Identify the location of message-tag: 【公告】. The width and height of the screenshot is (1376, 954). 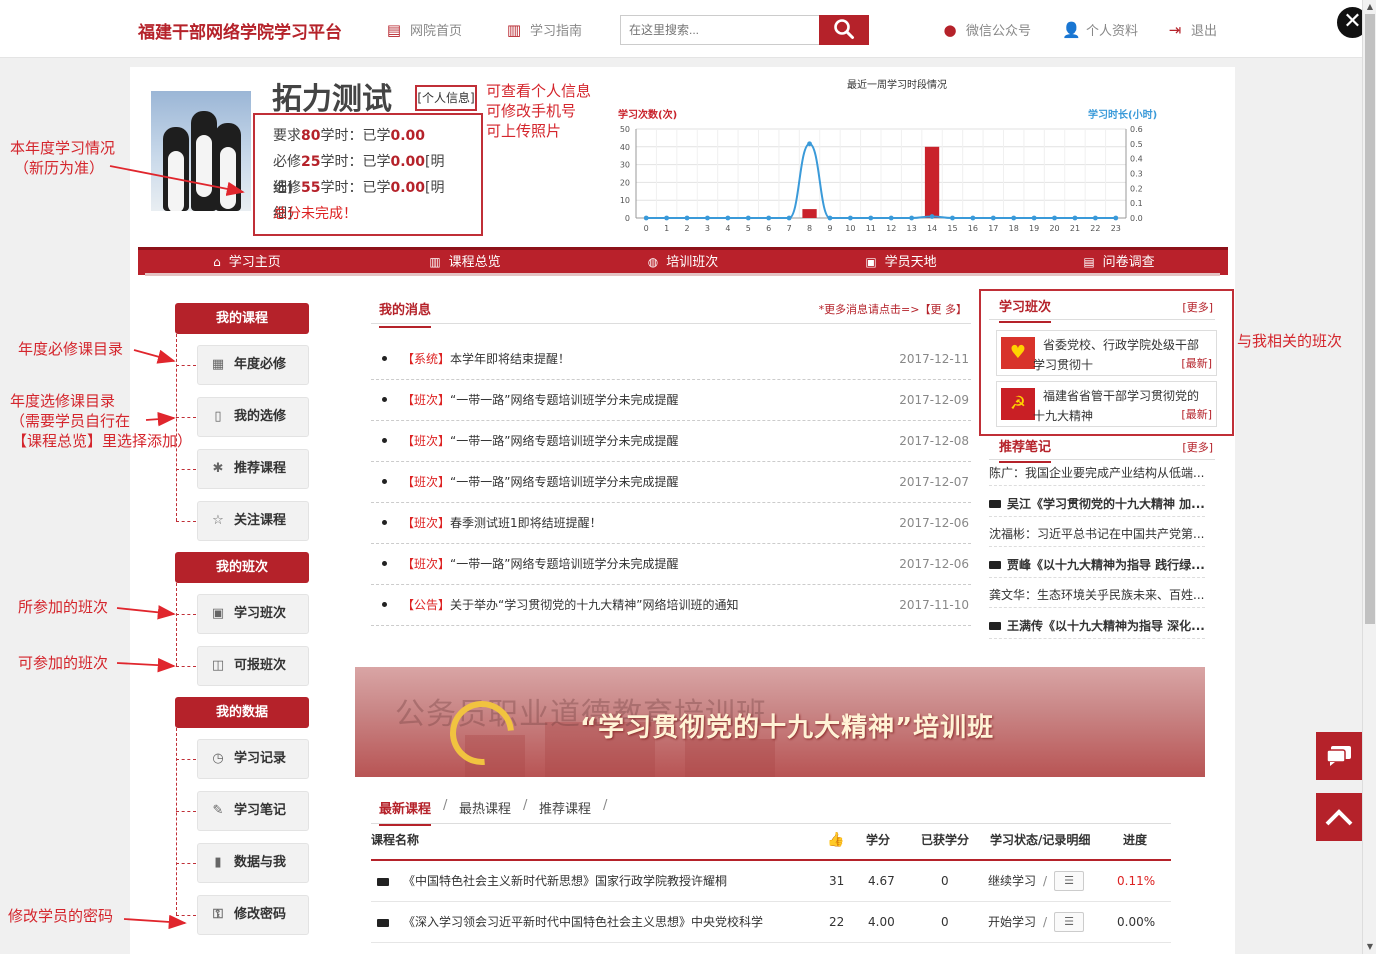
(426, 605).